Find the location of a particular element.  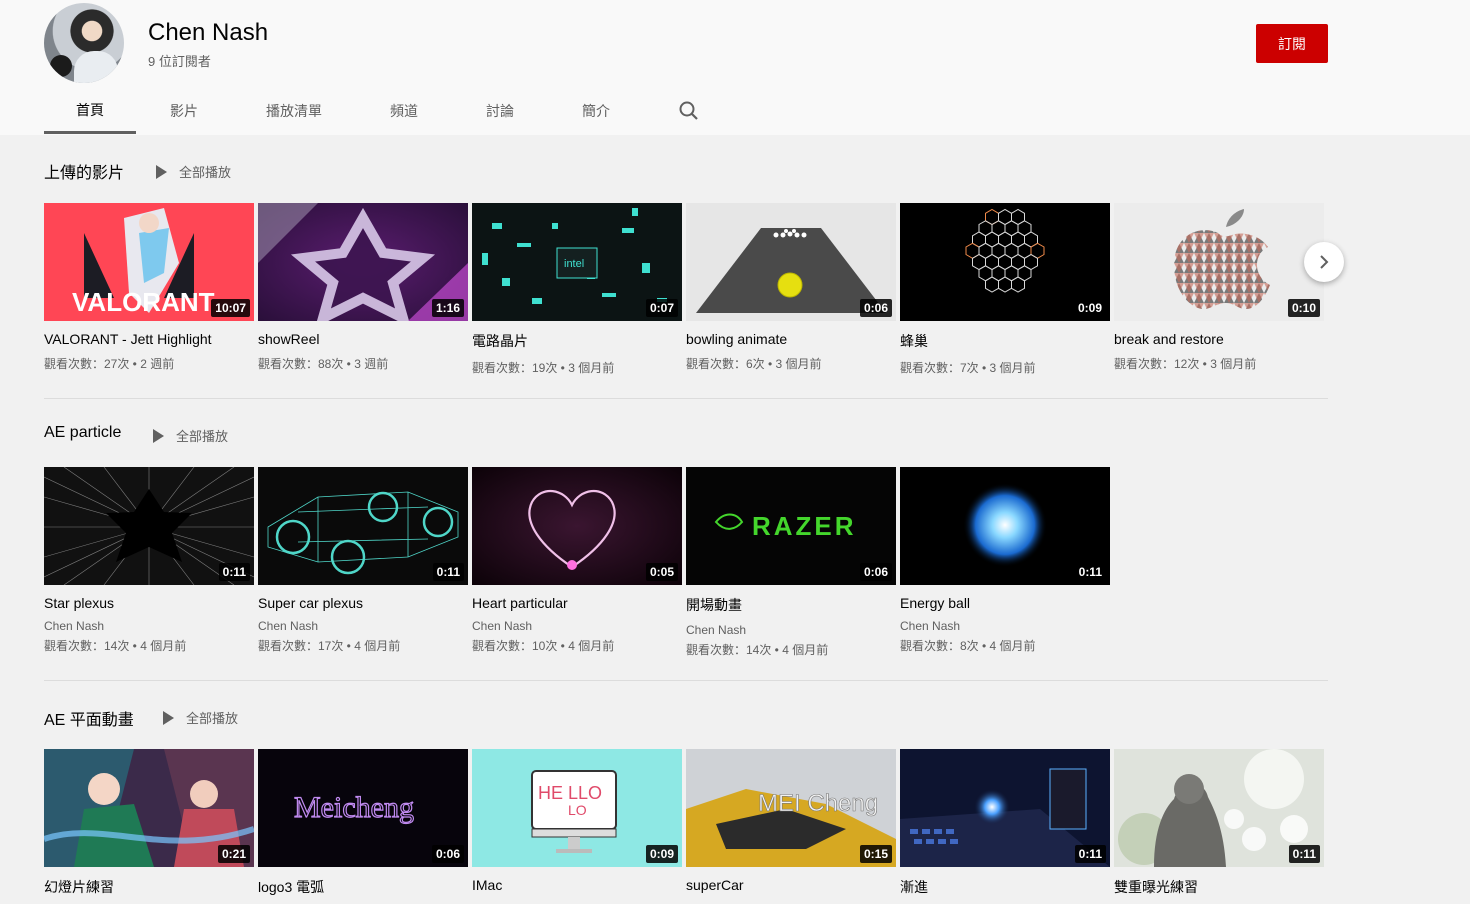

video-card: Meicheng 0:06 logo3 電弧 is located at coordinates (363, 823).